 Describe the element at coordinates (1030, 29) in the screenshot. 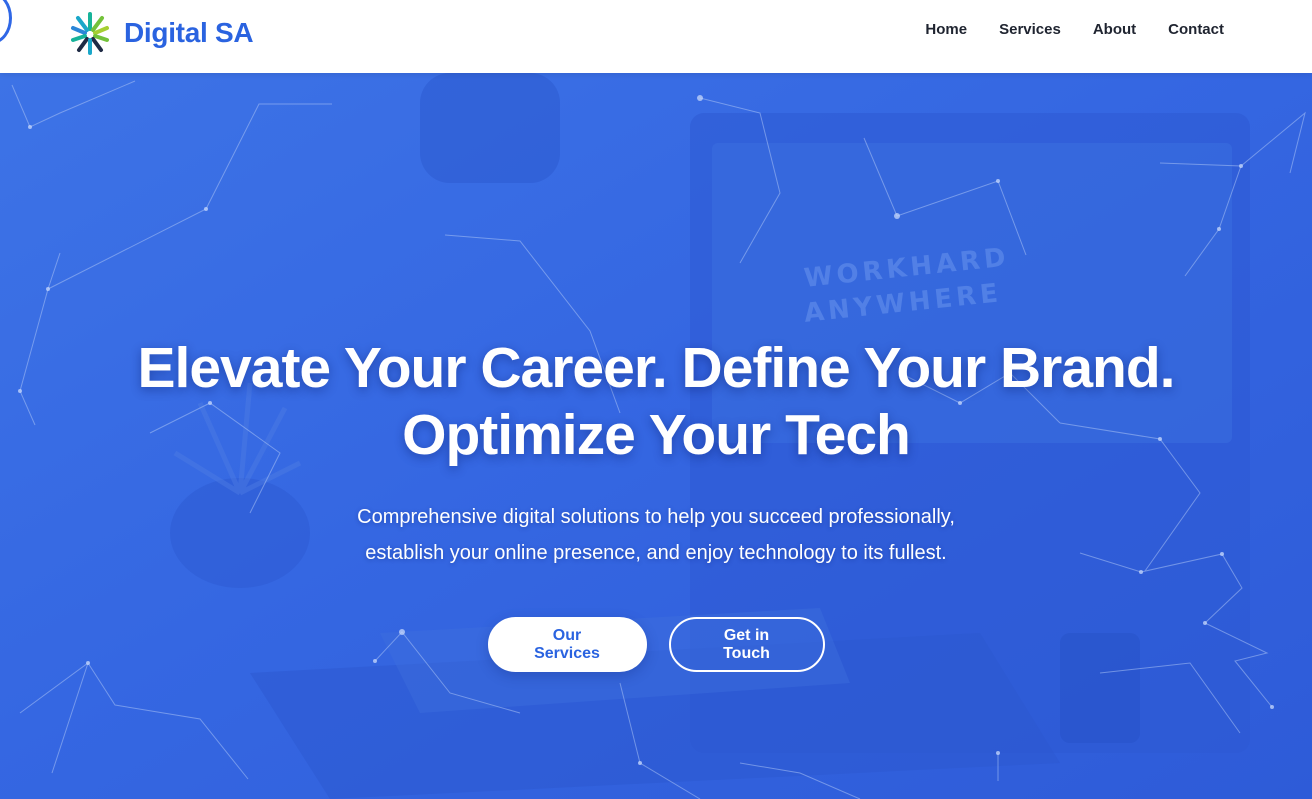

I see `nav-link-services: Services` at that location.